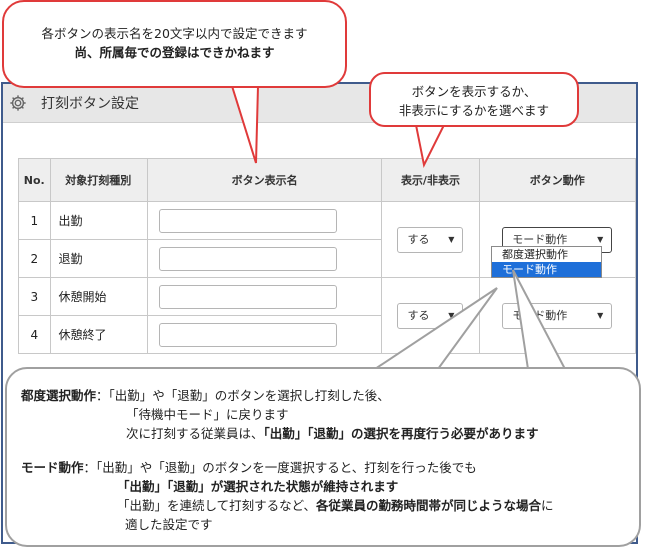 Image resolution: width=647 pixels, height=550 pixels. Describe the element at coordinates (98, 180) in the screenshot. I see `header-type: 対象打刻種別` at that location.